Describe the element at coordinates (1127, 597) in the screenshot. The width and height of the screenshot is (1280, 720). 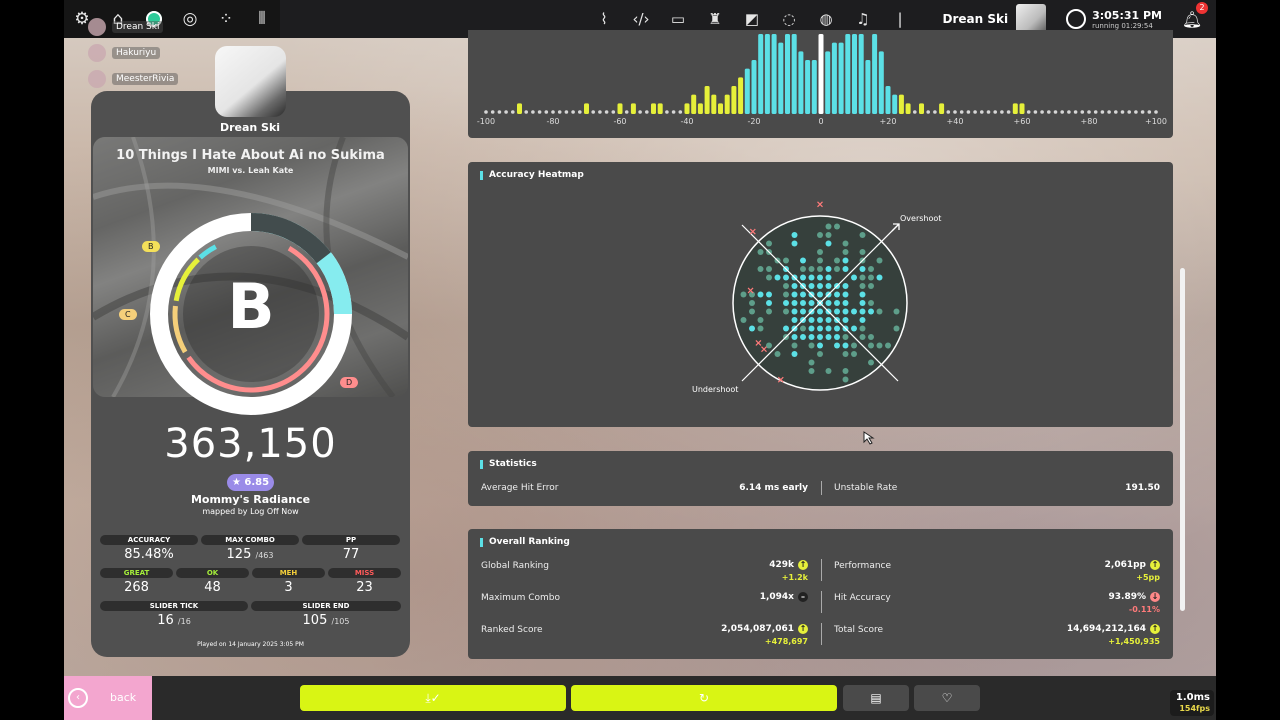
I see `ranking-value: 93.89%` at that location.